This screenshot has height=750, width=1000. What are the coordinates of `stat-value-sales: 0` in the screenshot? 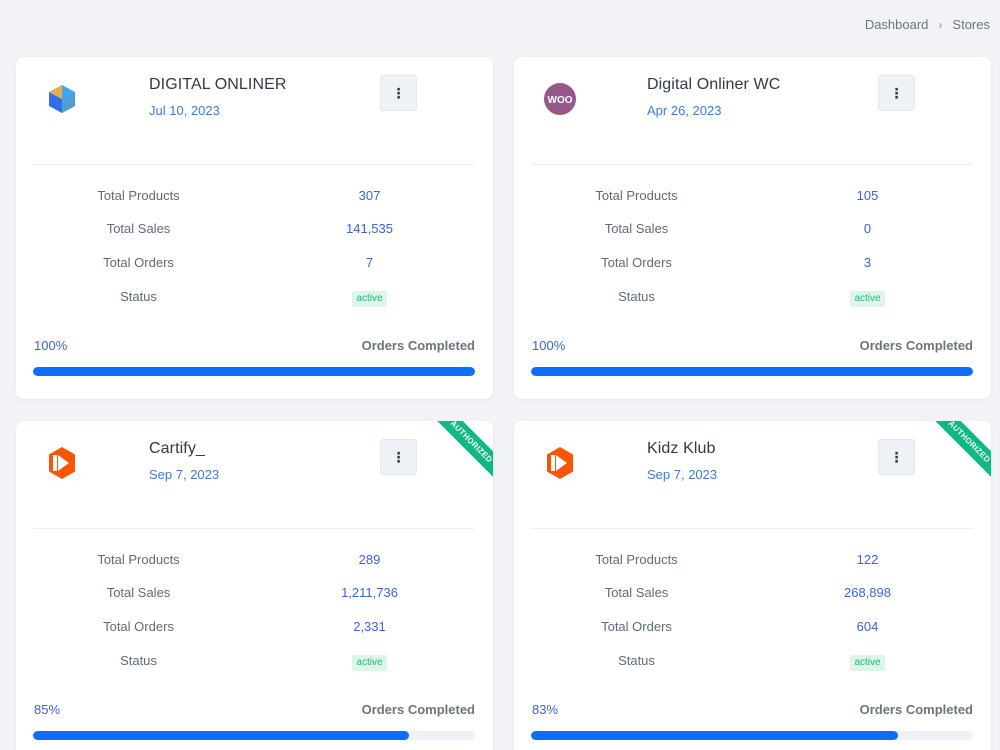 It's located at (867, 228).